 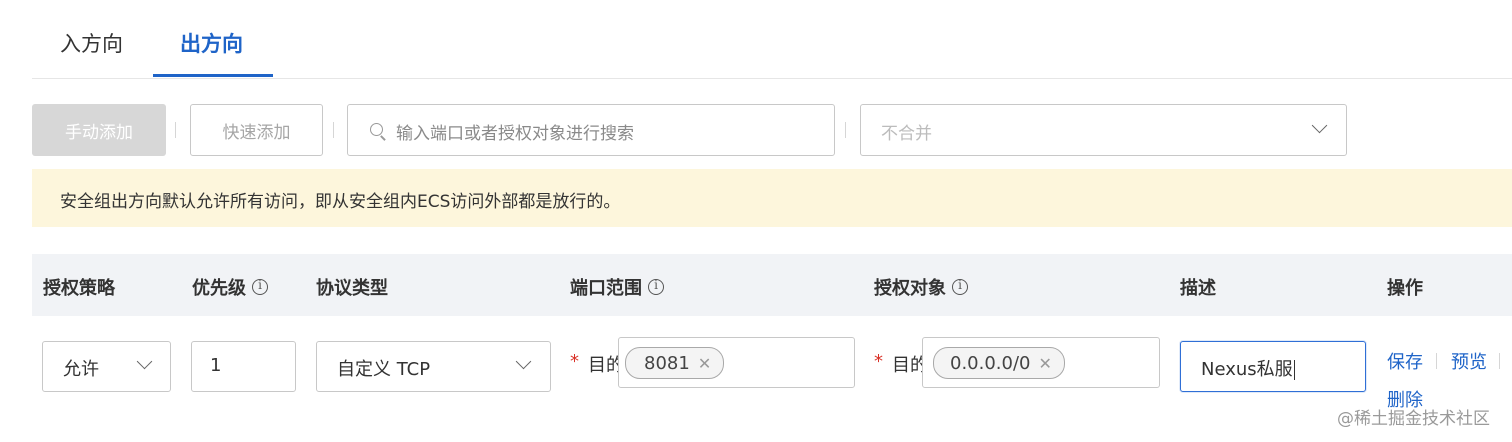 I want to click on header-actions: 操作, so click(x=1405, y=287).